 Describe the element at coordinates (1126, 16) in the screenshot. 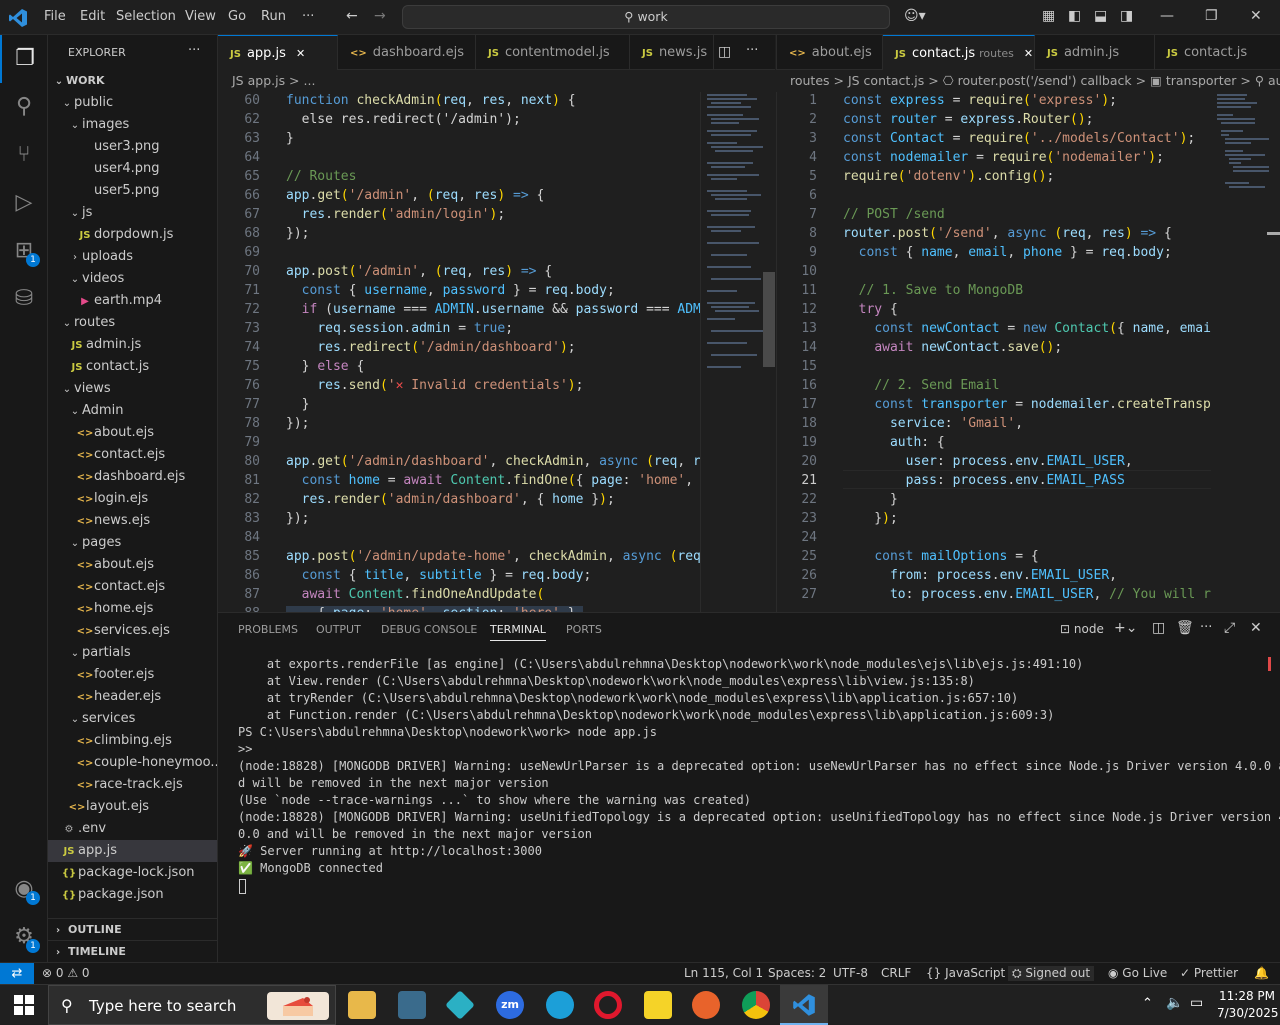

I see `toggle-secondary-sidebar-icon: ◨` at that location.